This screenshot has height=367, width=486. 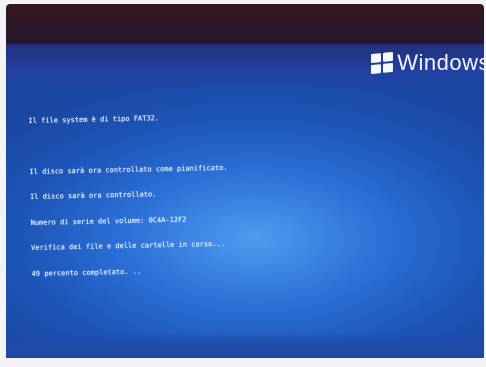 I want to click on monitor-bezel, so click(x=245, y=26).